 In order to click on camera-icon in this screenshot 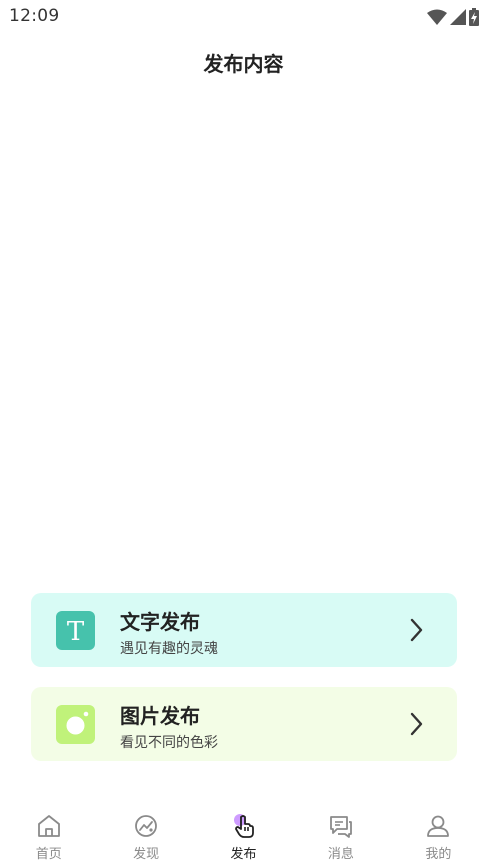, I will do `click(75, 724)`.